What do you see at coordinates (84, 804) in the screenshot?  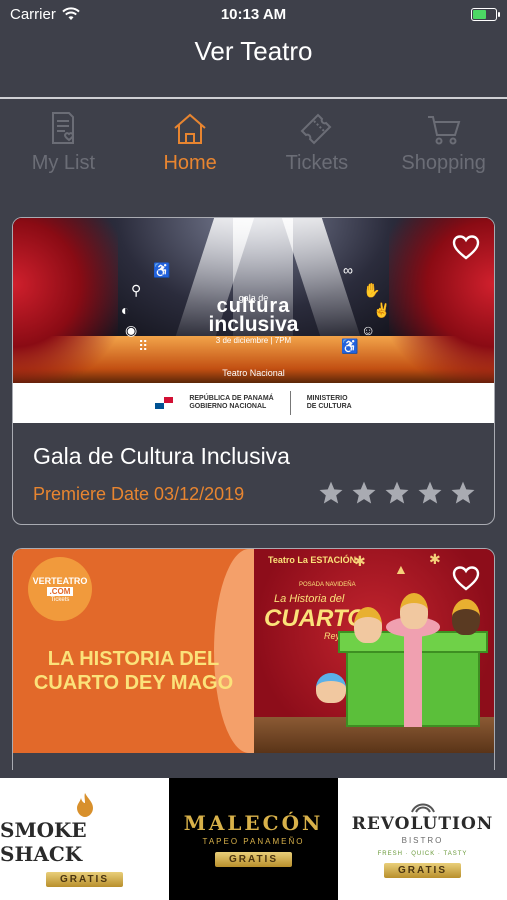 I see `flame-icon` at bounding box center [84, 804].